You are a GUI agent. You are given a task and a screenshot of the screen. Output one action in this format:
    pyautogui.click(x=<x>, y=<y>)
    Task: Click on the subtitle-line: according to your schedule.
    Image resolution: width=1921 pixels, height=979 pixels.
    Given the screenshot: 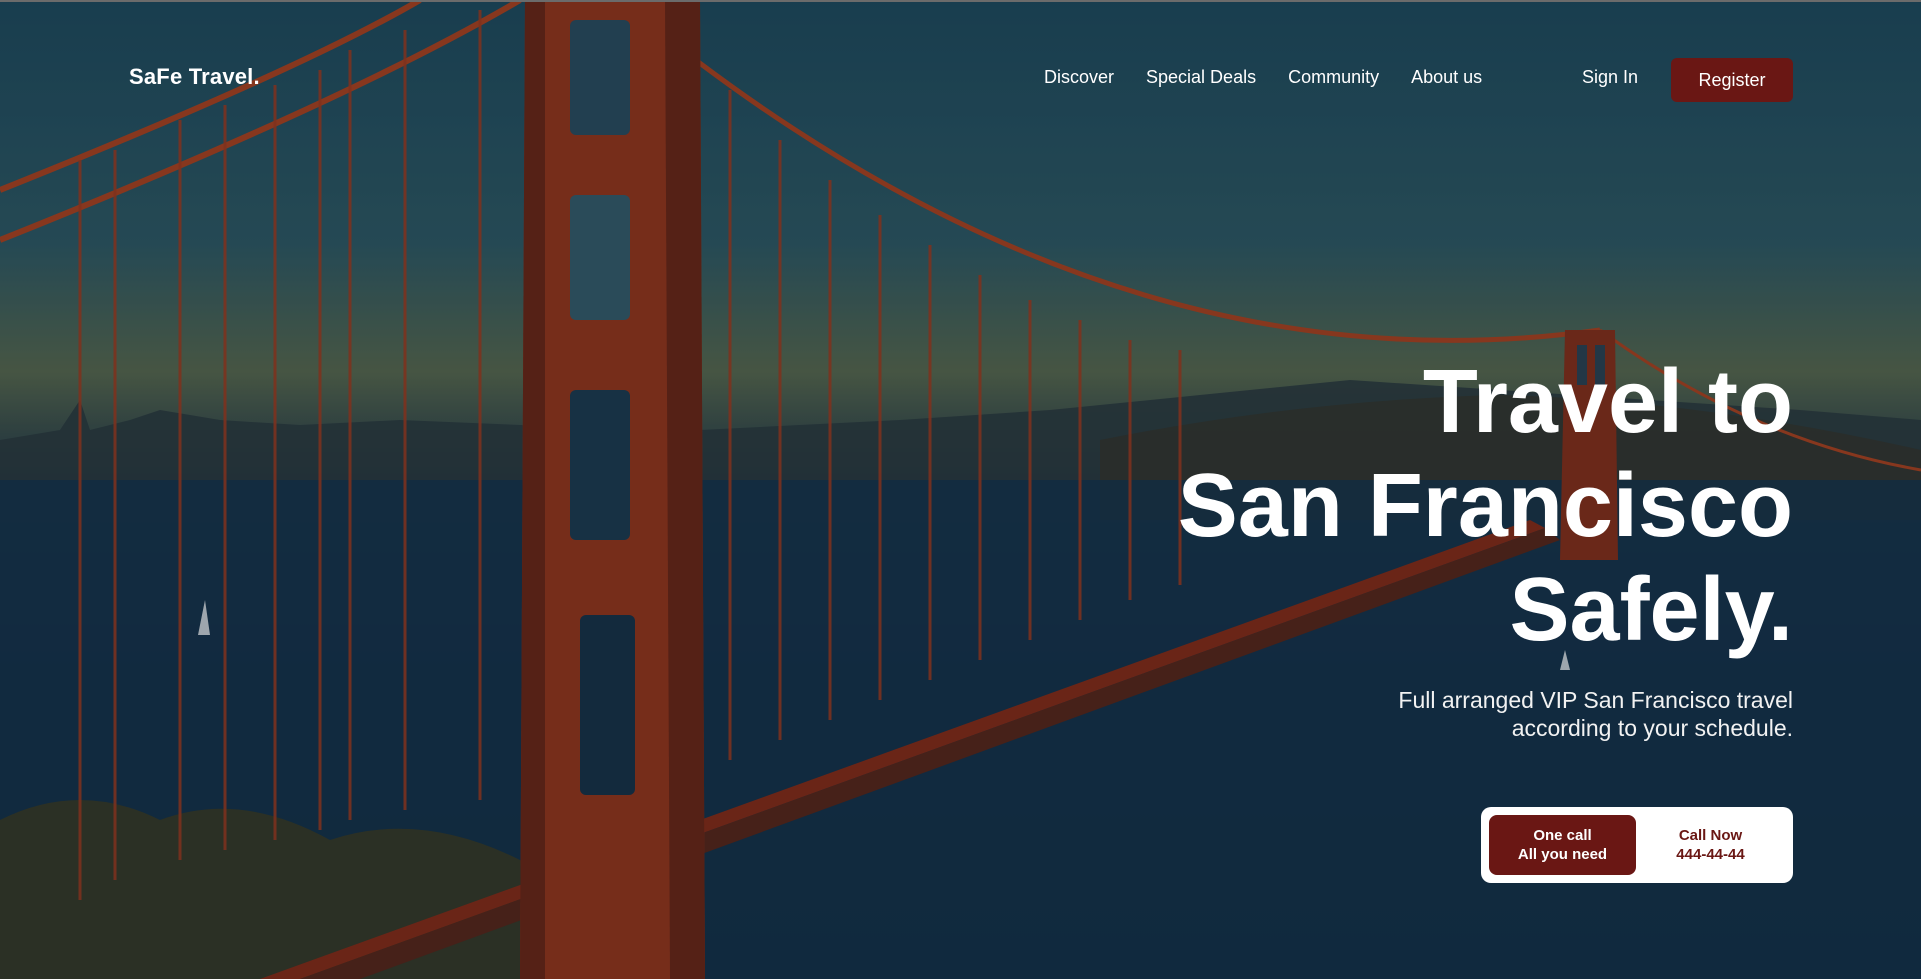 What is the action you would take?
    pyautogui.click(x=1652, y=728)
    